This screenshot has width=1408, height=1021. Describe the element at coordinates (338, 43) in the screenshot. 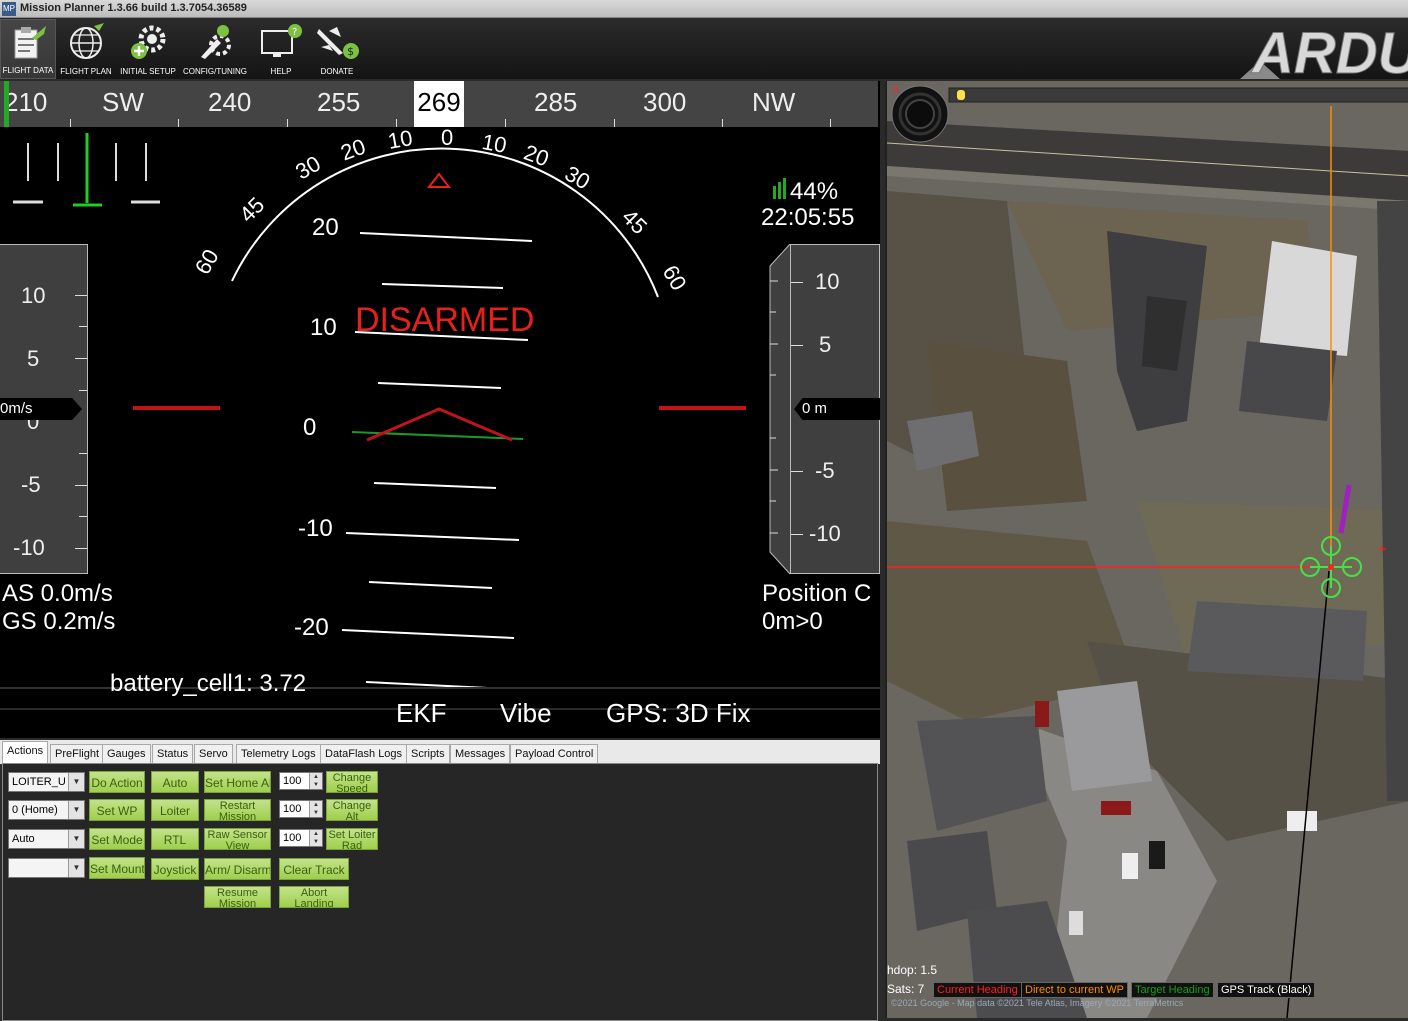

I see `plane-dollar-icon: $` at that location.